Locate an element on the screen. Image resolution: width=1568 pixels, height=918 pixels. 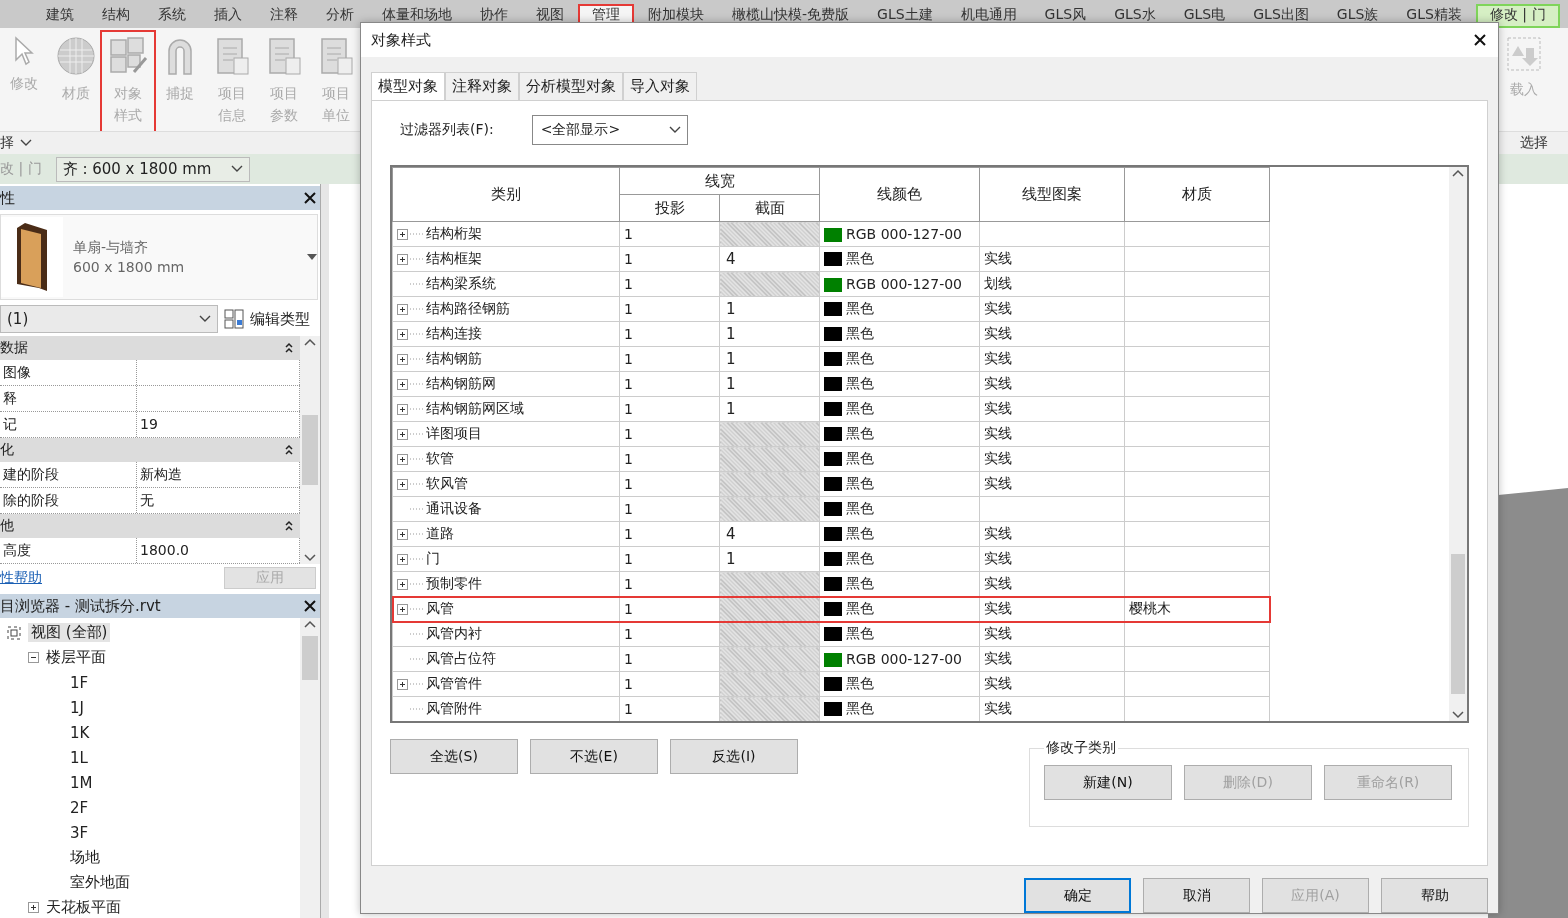
category-cell: 门 is located at coordinates (433, 559).